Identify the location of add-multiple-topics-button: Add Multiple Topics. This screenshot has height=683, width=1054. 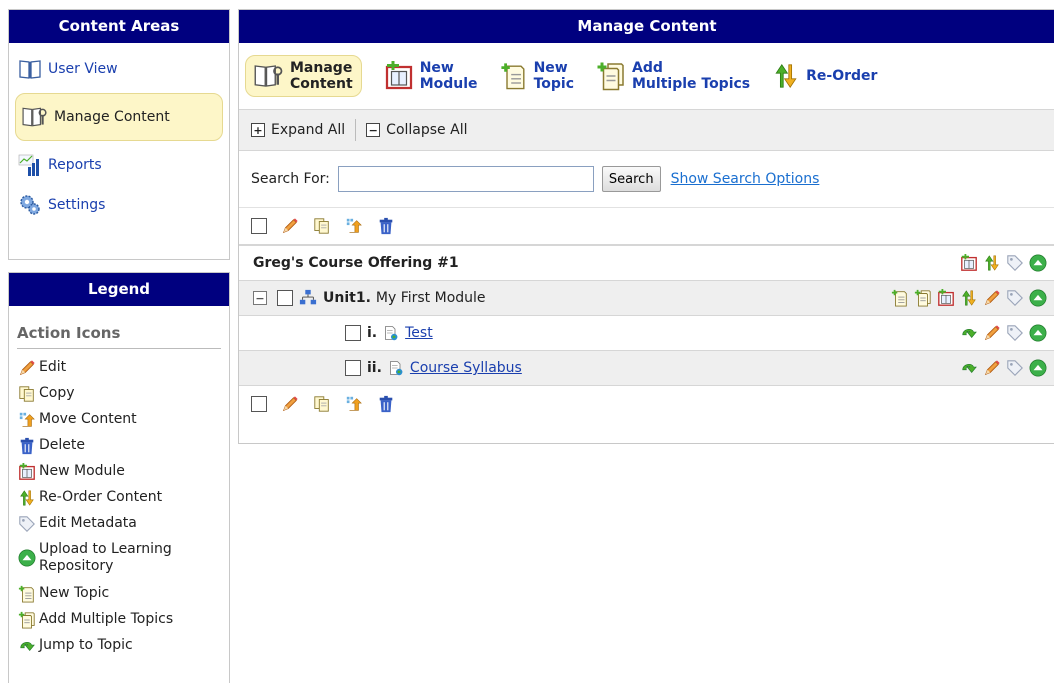
(673, 76).